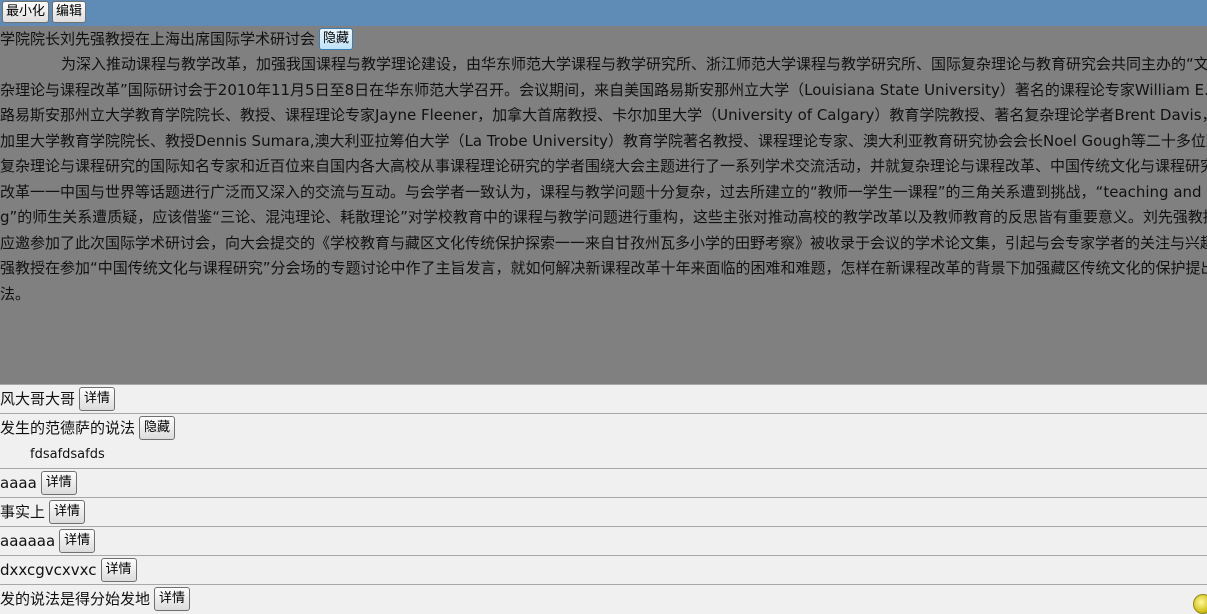 Image resolution: width=1207 pixels, height=614 pixels. Describe the element at coordinates (603, 569) in the screenshot. I see `list-item: dxxcgvcxvxc 详情` at that location.